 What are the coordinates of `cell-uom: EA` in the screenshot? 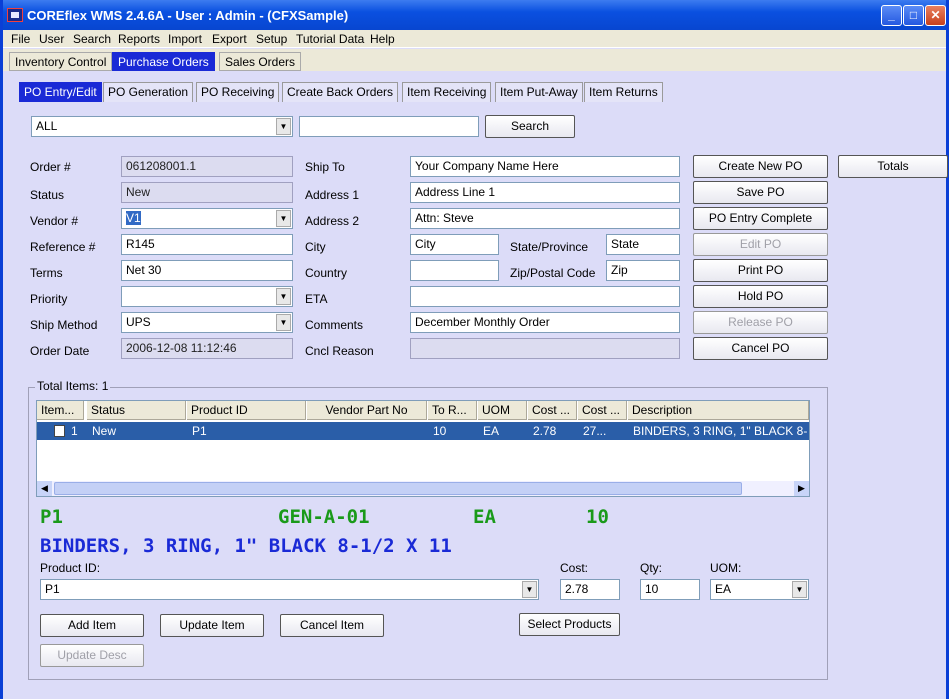 It's located at (491, 431).